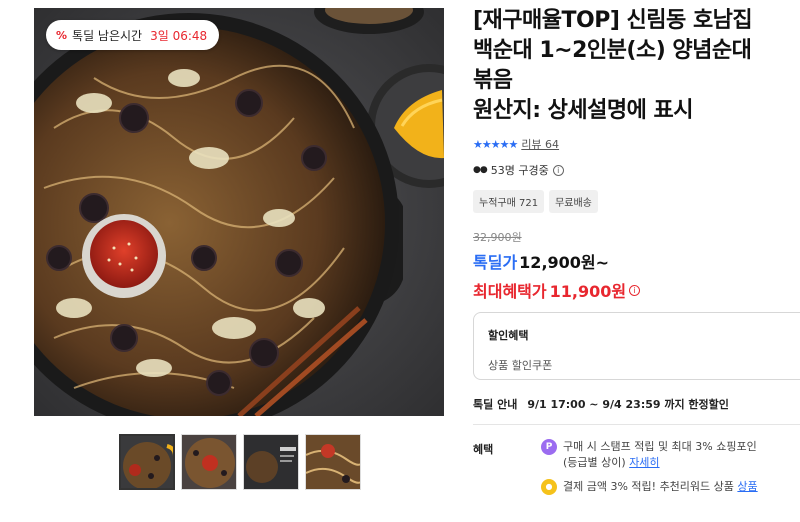 The height and width of the screenshot is (522, 800). Describe the element at coordinates (636, 346) in the screenshot. I see `discount-box: 할인혜택 상품 할인쿠폰` at that location.